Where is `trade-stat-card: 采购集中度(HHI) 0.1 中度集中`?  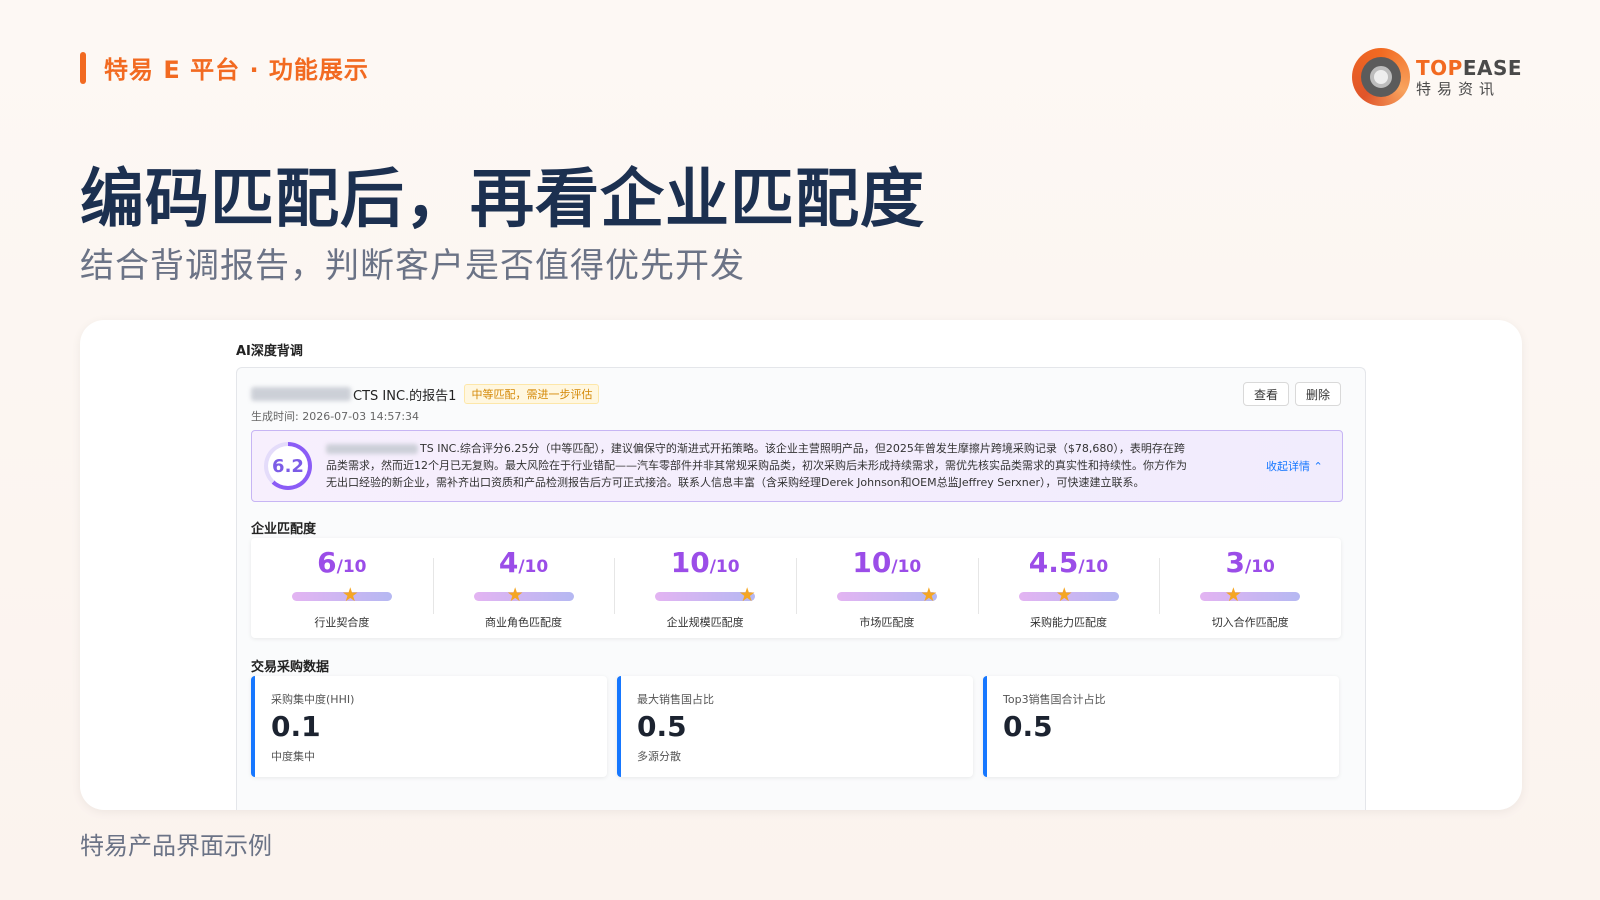 trade-stat-card: 采购集中度(HHI) 0.1 中度集中 is located at coordinates (429, 726).